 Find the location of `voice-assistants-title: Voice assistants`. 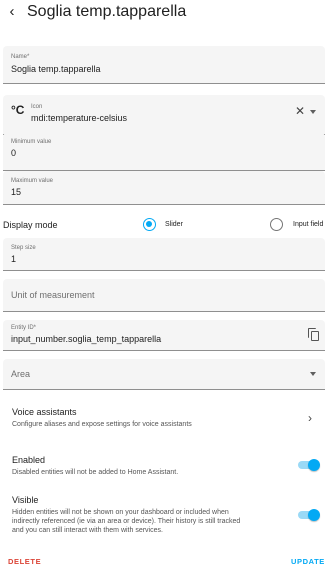

voice-assistants-title: Voice assistants is located at coordinates (44, 412).